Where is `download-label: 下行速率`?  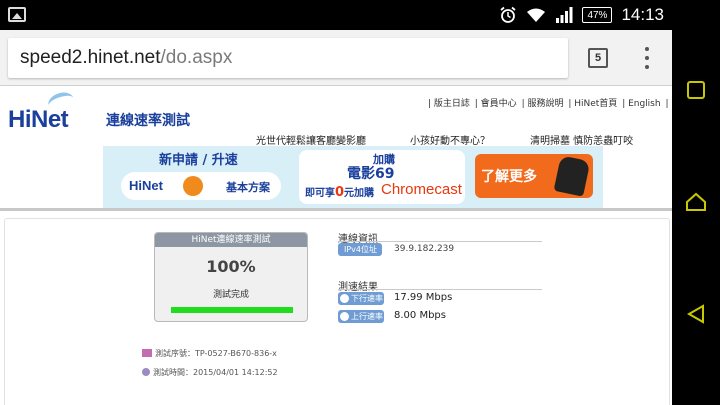 download-label: 下行速率 is located at coordinates (361, 298).